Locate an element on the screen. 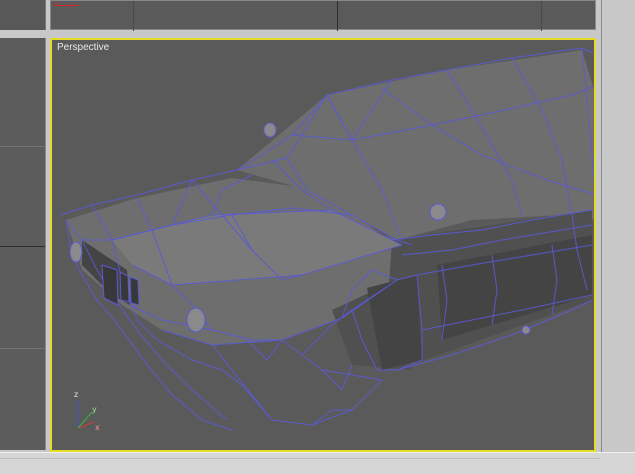  axis-gizmo-icon is located at coordinates (66, 3).